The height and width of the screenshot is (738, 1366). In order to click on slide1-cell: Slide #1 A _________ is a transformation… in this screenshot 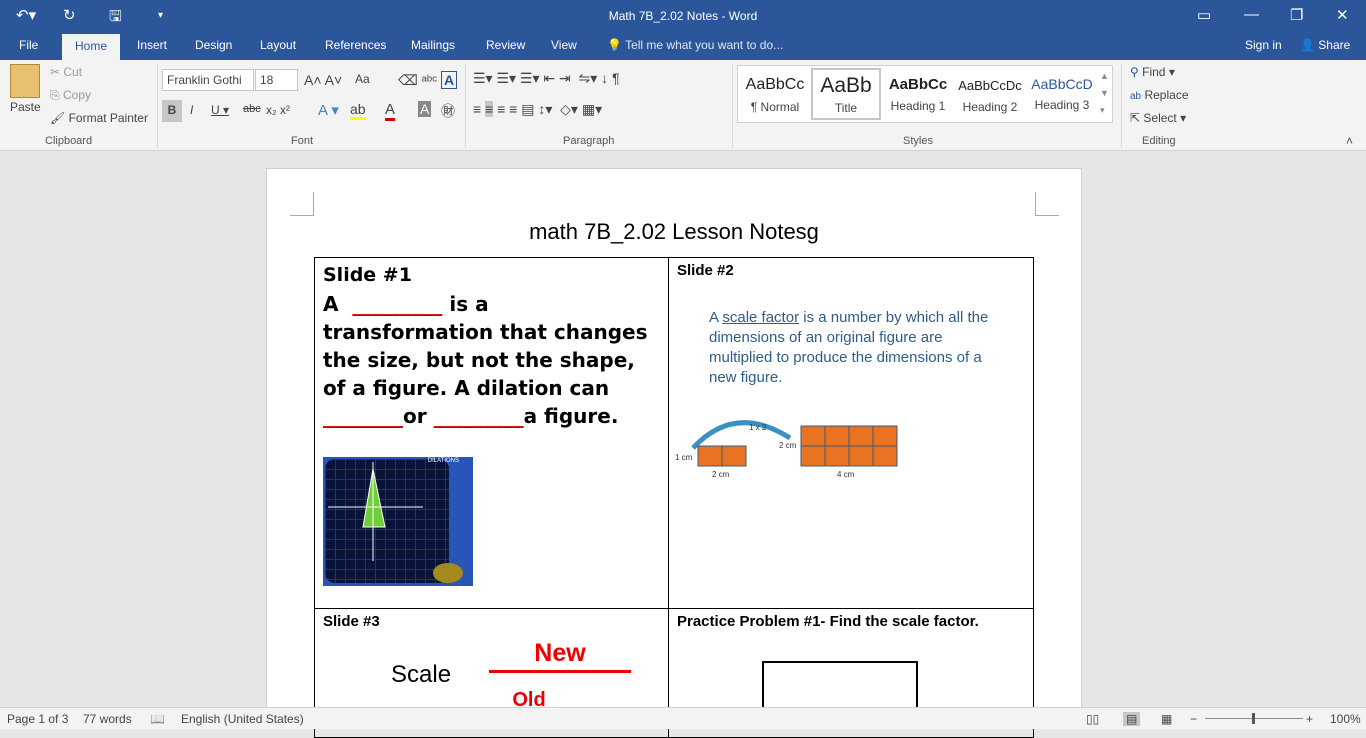, I will do `click(491, 433)`.